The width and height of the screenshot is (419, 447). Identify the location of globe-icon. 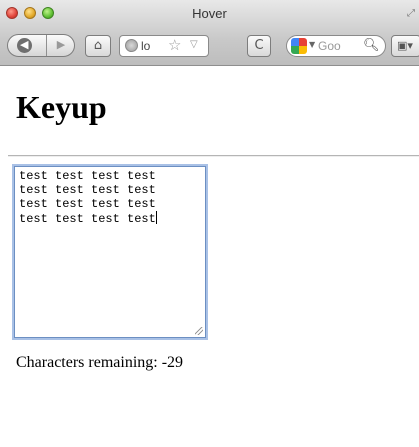
(131, 45).